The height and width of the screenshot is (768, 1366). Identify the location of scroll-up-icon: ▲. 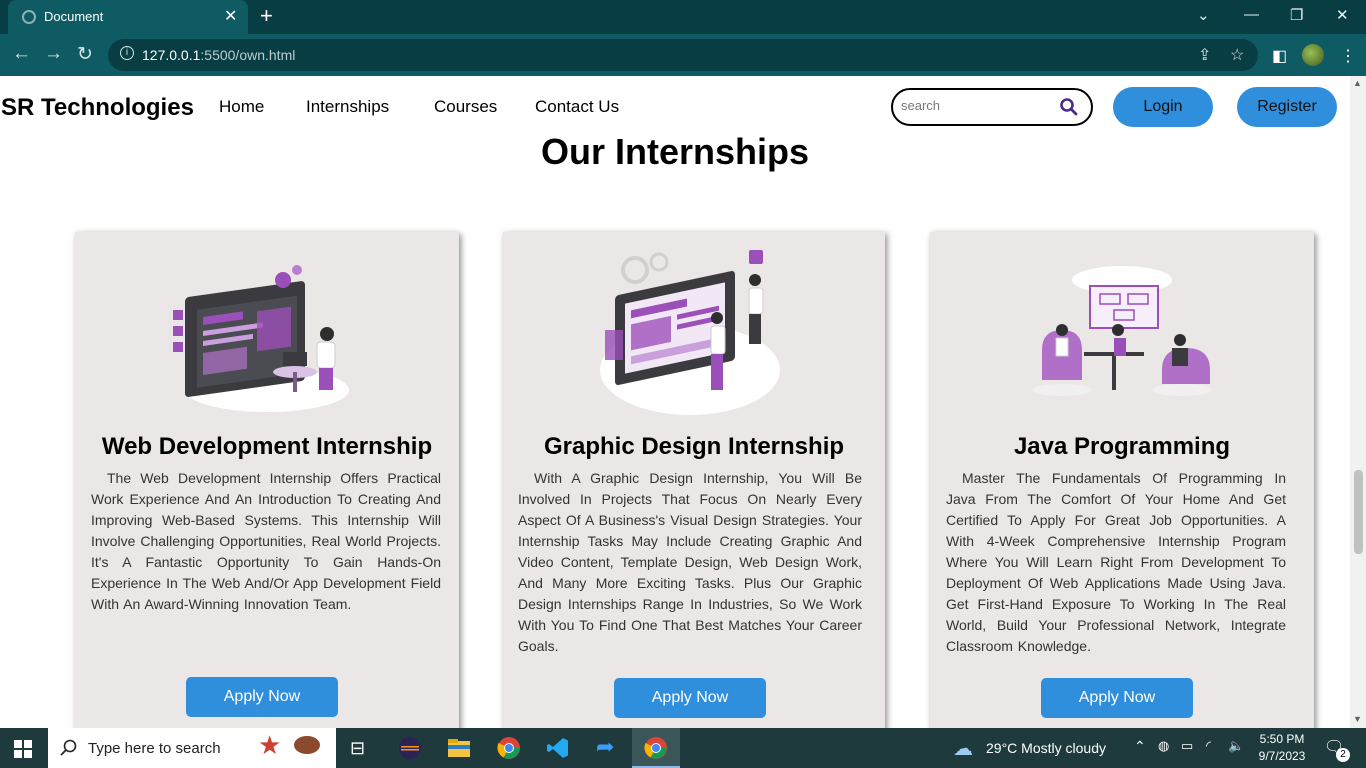
(1357, 83).